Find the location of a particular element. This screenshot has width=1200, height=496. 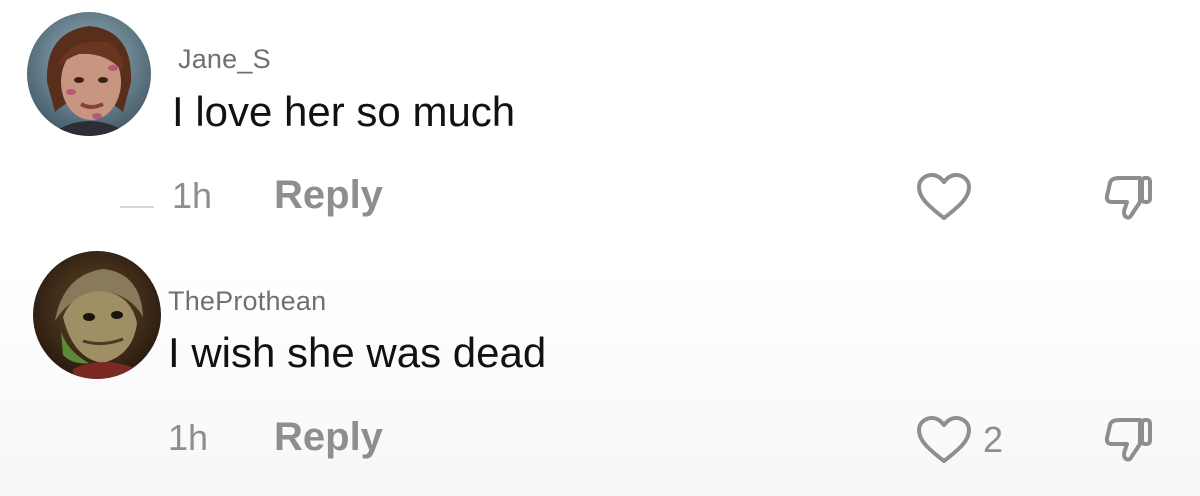

comment-text: I love her so much is located at coordinates (344, 111).